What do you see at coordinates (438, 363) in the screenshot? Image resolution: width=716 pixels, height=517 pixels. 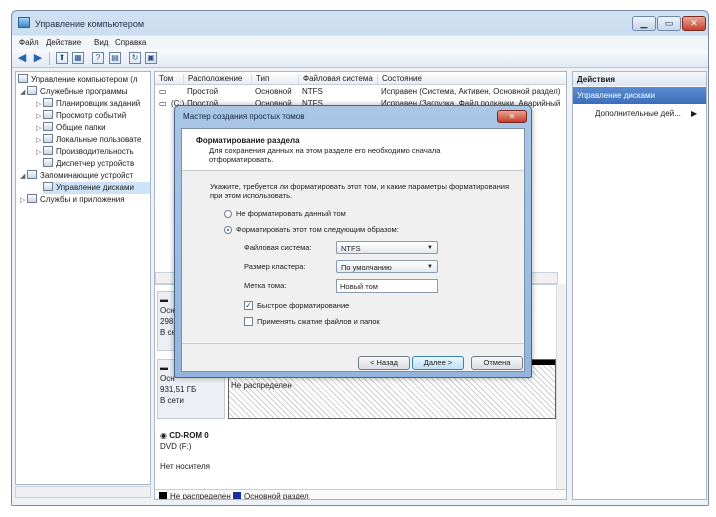 I see `next-button: Далее >` at bounding box center [438, 363].